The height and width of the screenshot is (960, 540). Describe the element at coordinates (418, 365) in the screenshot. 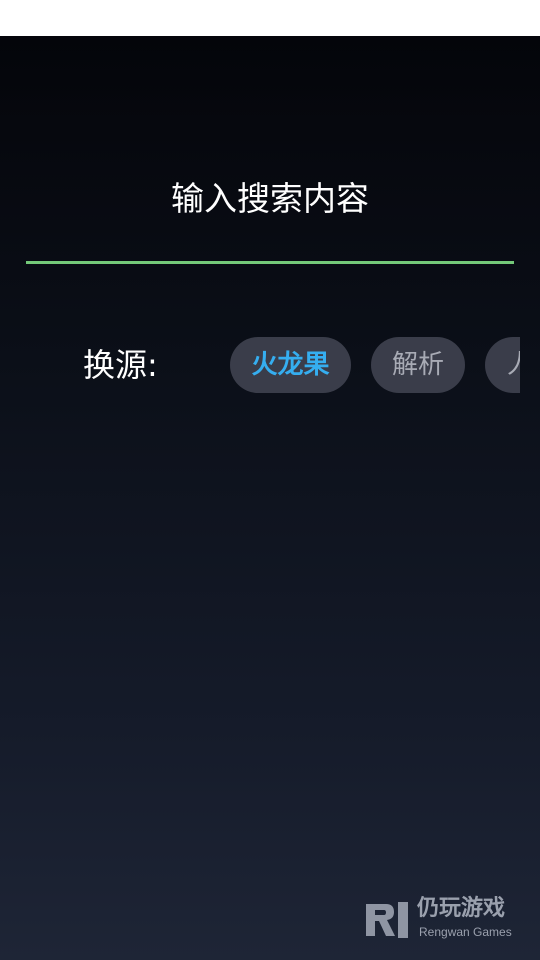

I see `source-chip-jiexi: 解析` at that location.